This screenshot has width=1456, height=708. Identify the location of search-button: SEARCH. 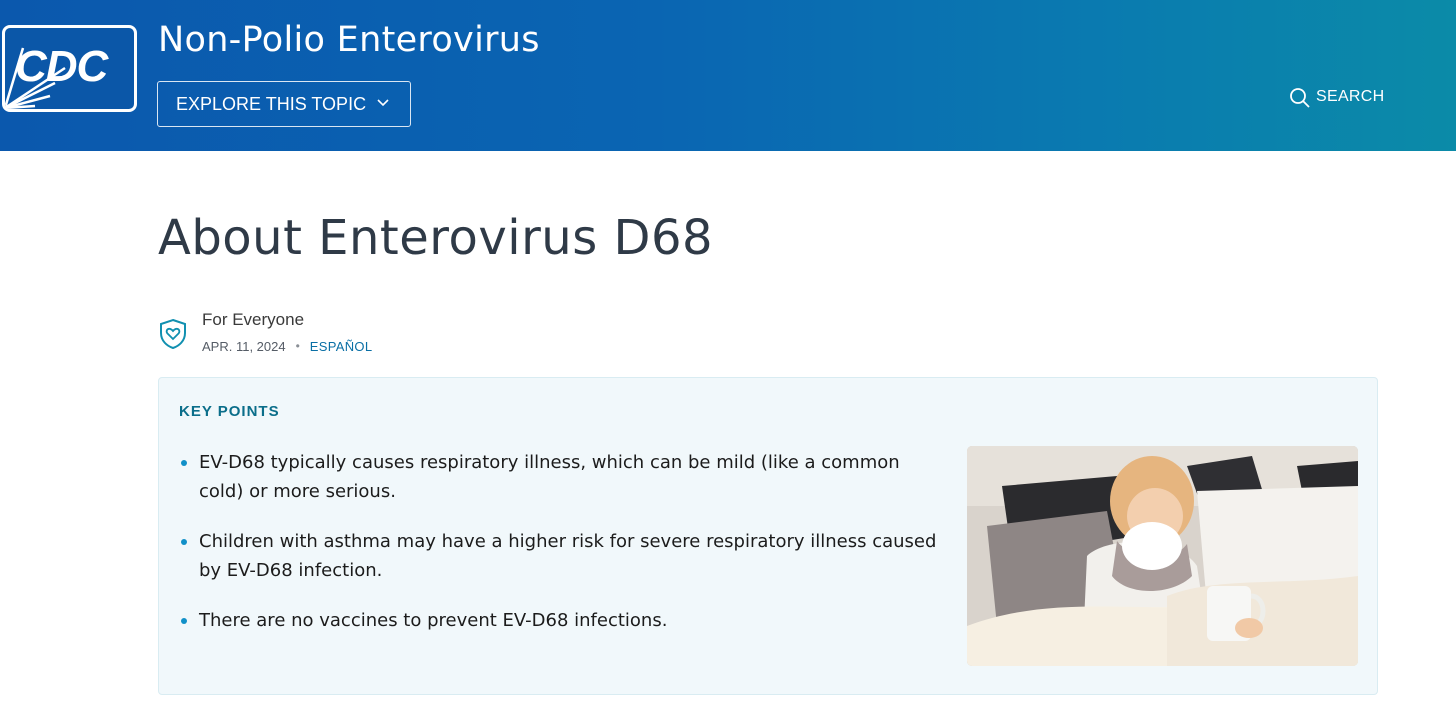
(1336, 97).